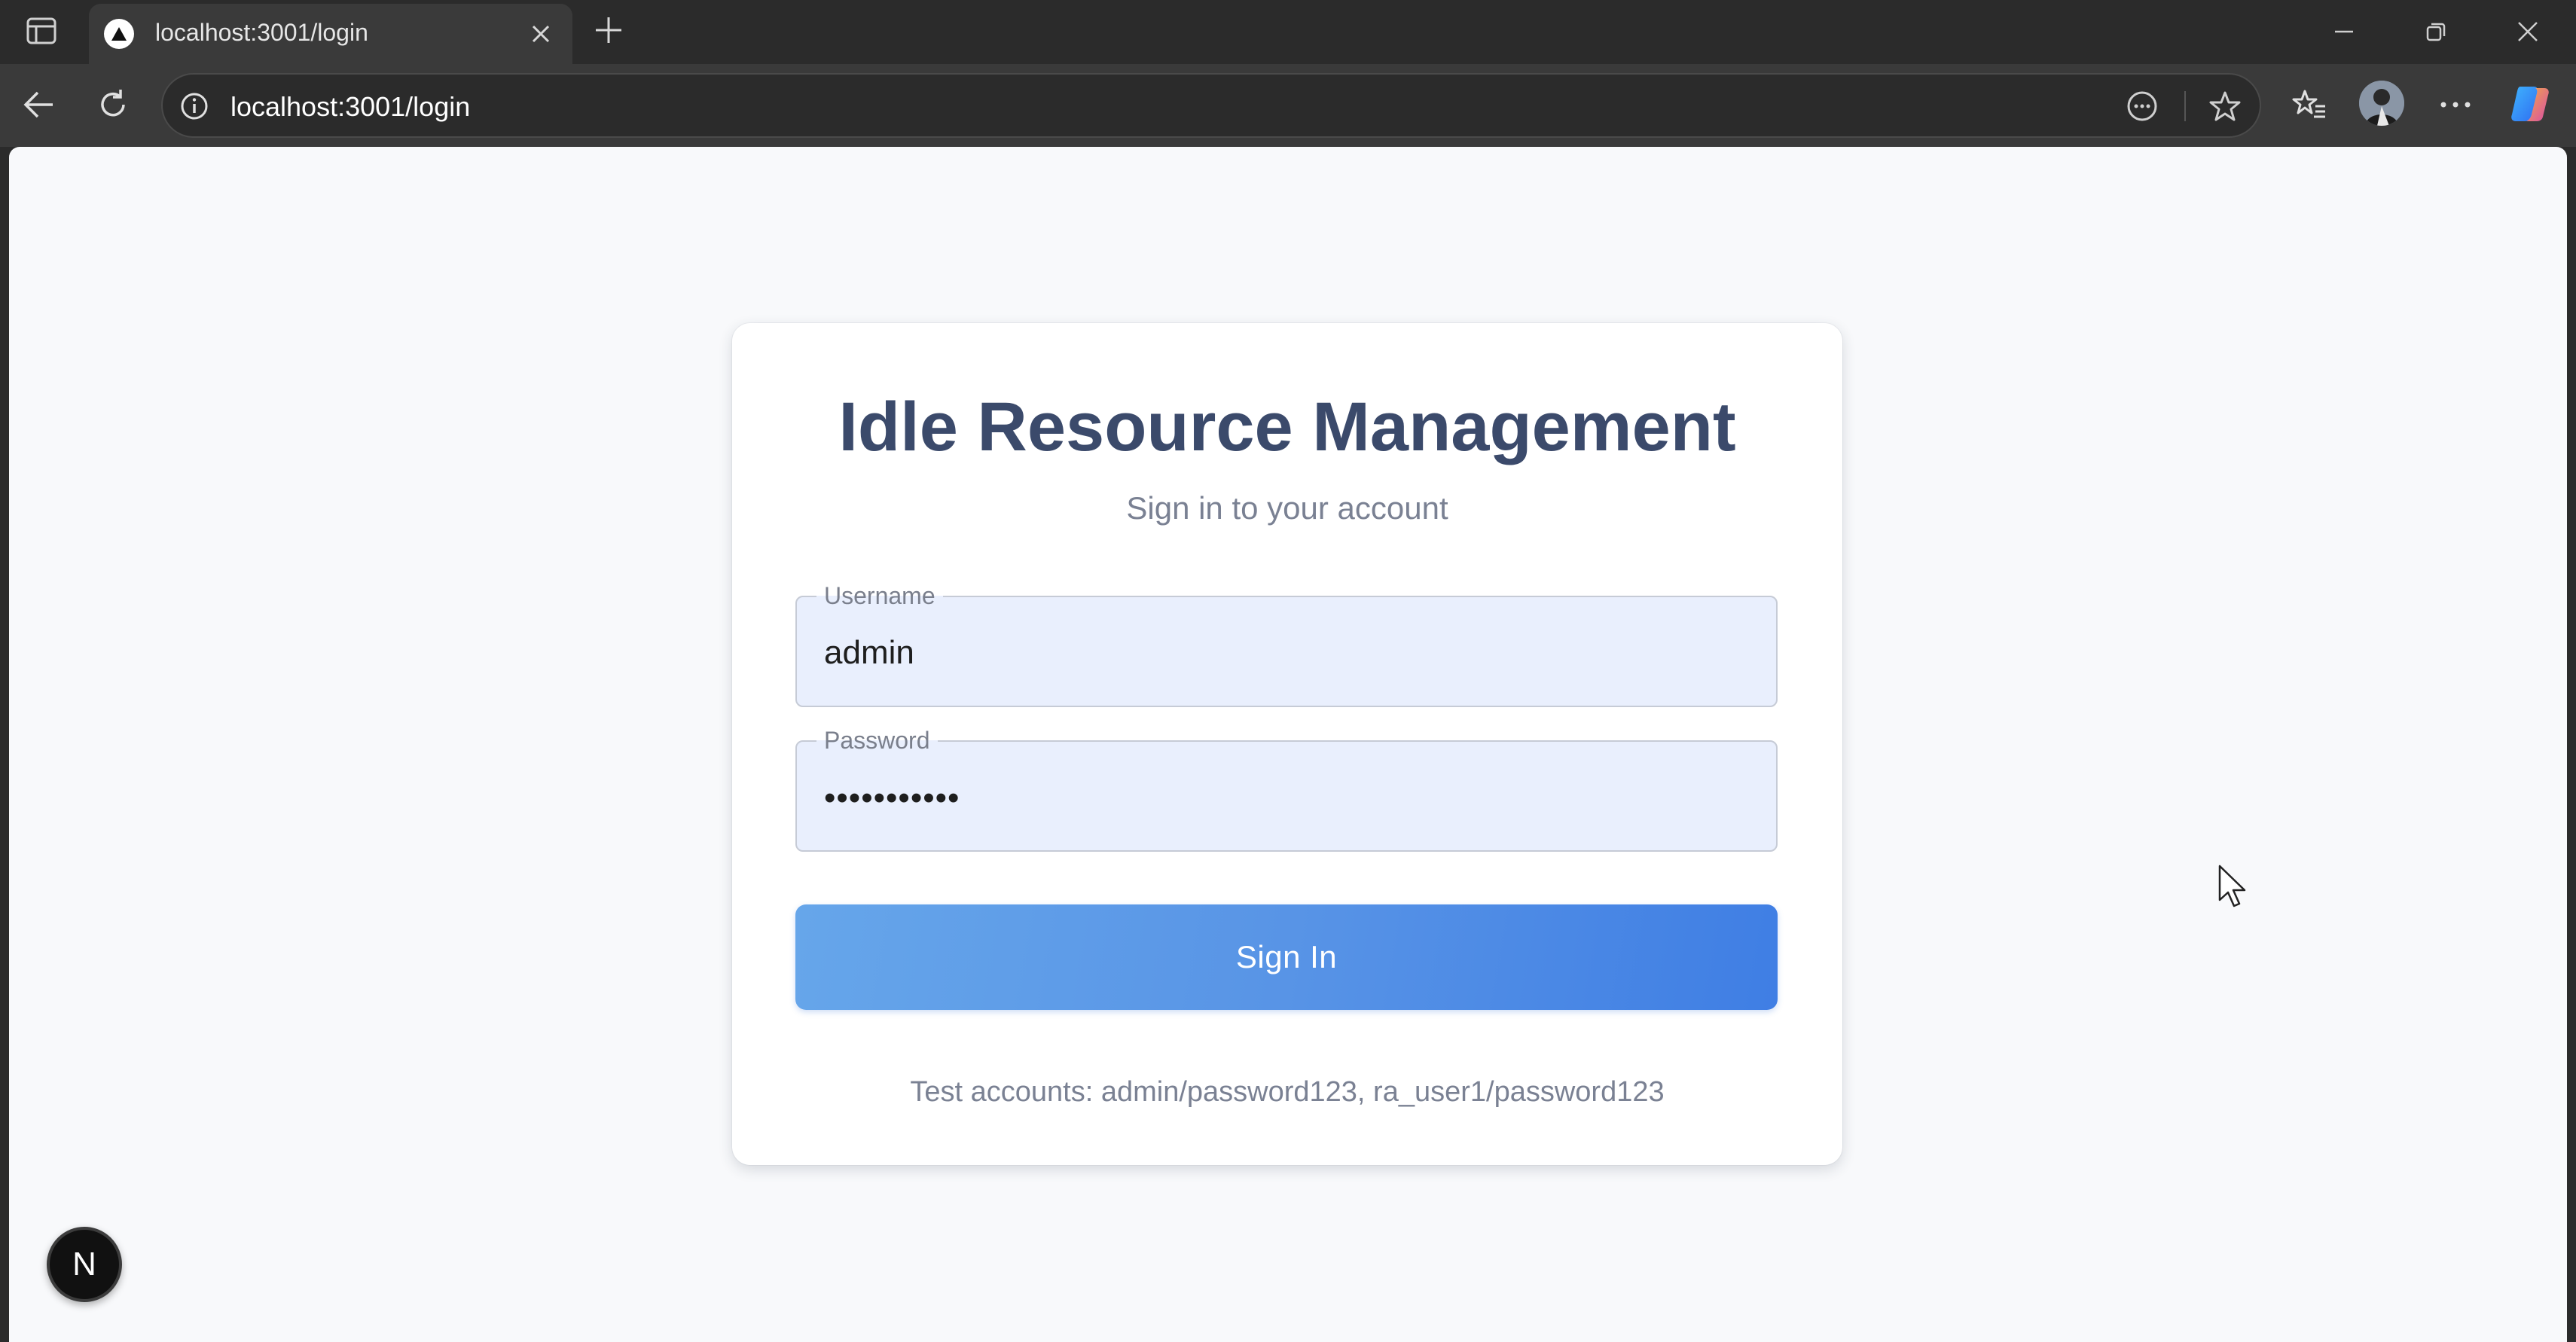  I want to click on minimize-icon, so click(2344, 31).